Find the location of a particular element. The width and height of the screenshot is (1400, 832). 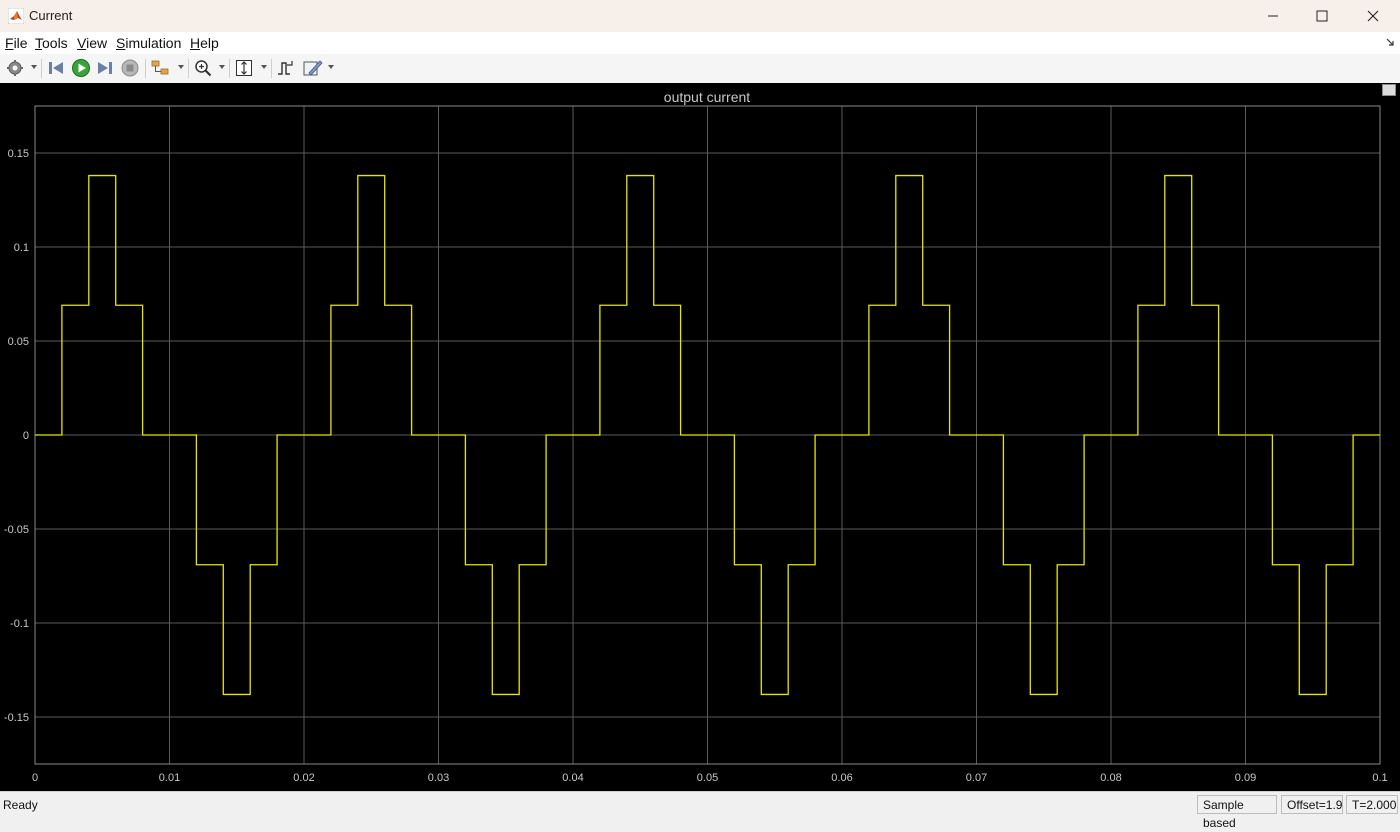

y-tick-label: -0.05 is located at coordinates (16, 530).